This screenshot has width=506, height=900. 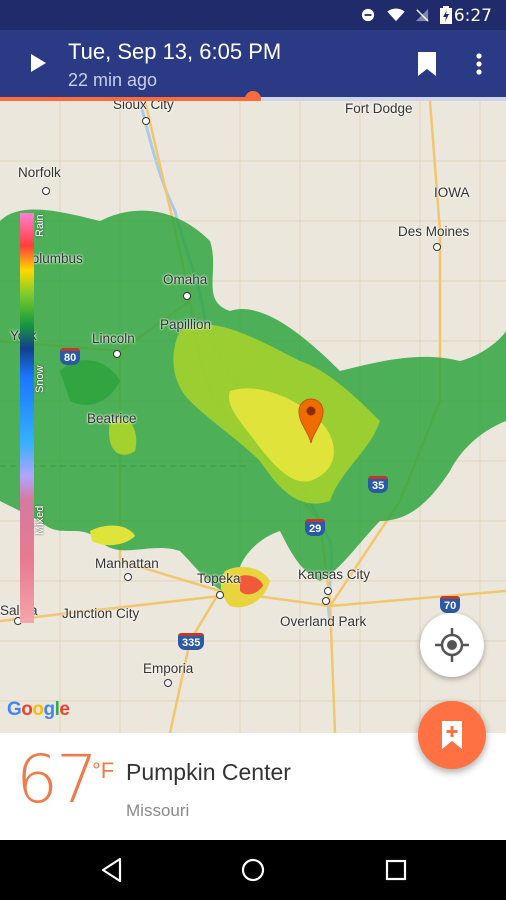 What do you see at coordinates (168, 668) in the screenshot?
I see `city-label: Emporia` at bounding box center [168, 668].